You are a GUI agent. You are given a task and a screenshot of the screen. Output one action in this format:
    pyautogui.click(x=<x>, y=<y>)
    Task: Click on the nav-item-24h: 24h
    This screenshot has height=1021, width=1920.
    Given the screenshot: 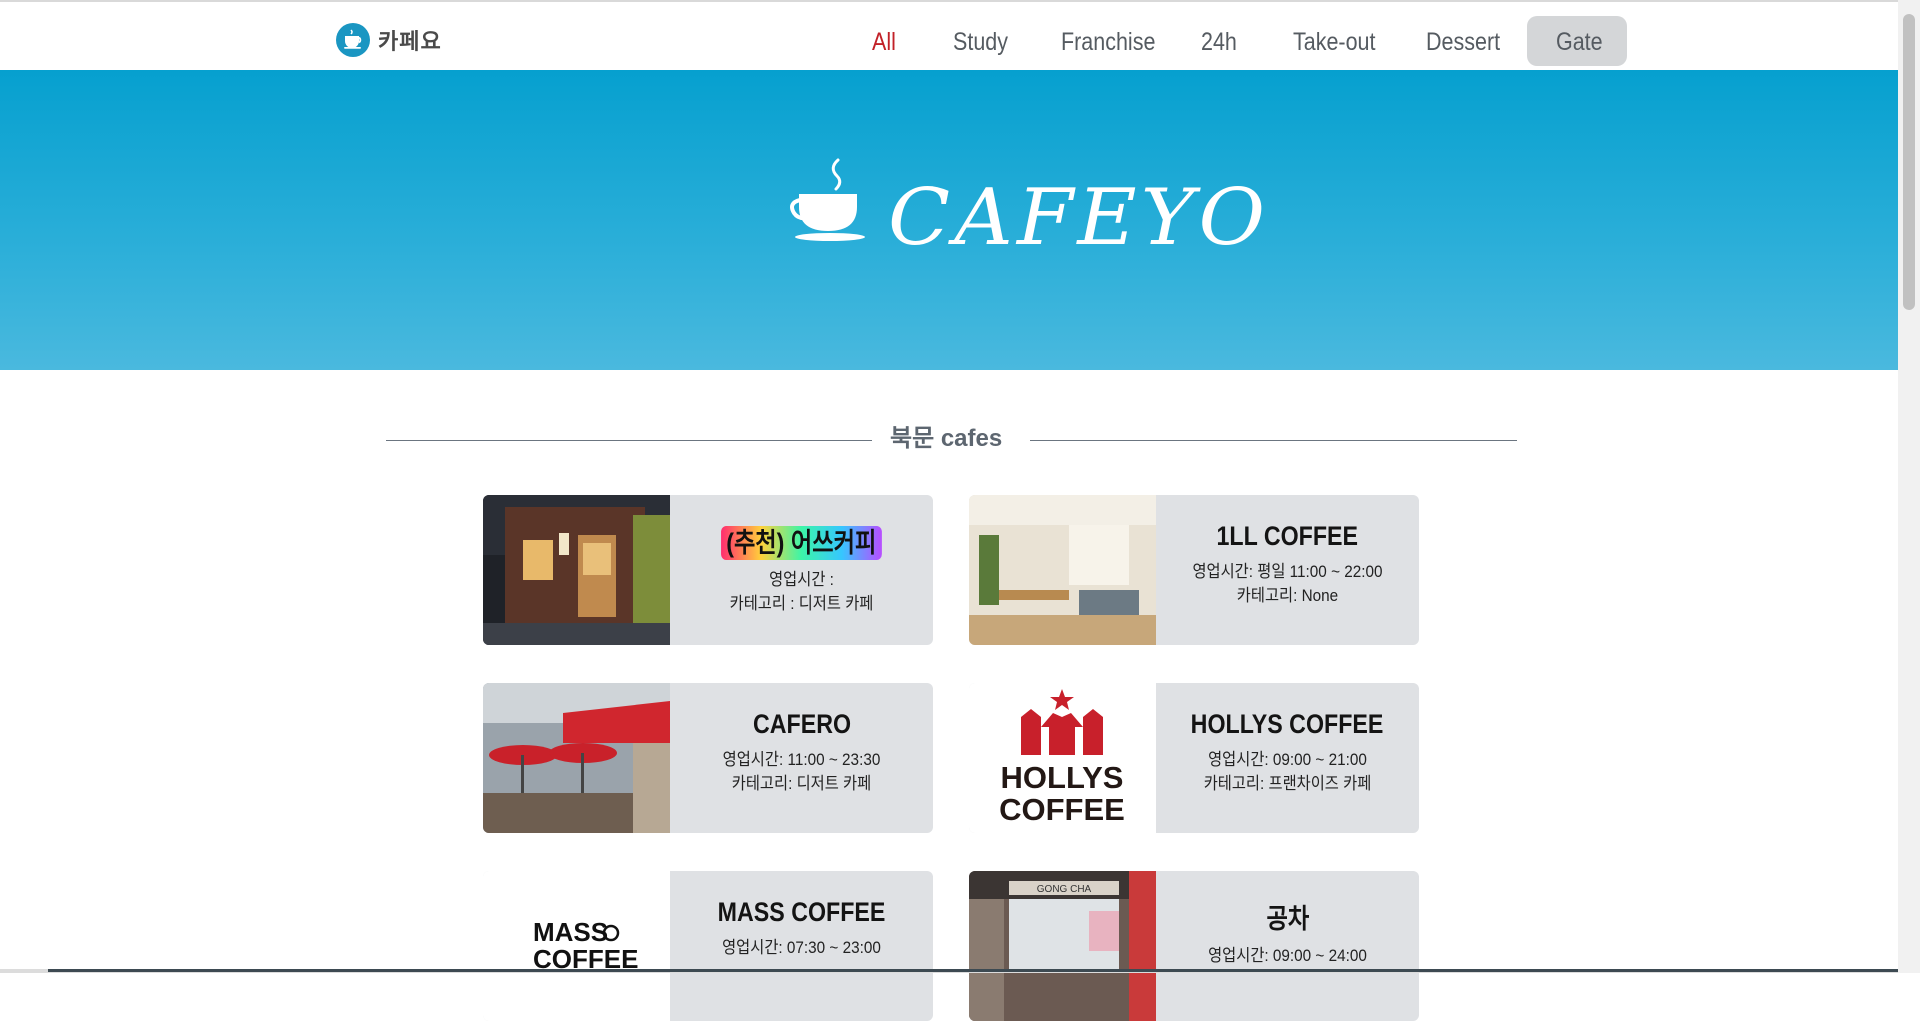 What is the action you would take?
    pyautogui.click(x=1219, y=42)
    